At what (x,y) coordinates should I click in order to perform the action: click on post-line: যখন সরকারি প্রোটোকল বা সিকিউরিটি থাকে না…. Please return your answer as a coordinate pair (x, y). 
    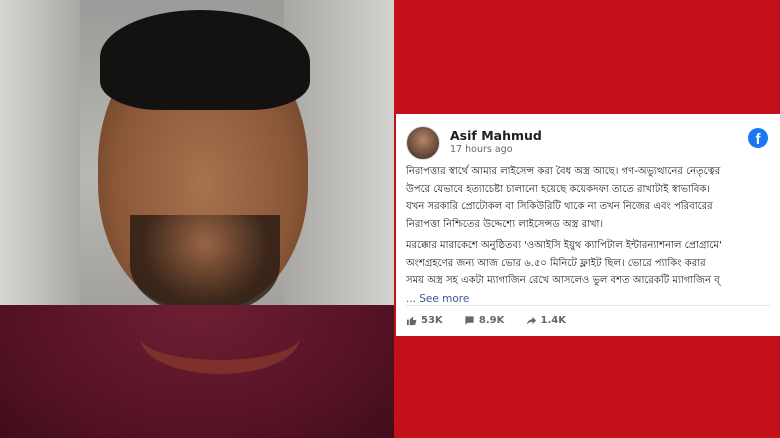
    Looking at the image, I should click on (559, 206).